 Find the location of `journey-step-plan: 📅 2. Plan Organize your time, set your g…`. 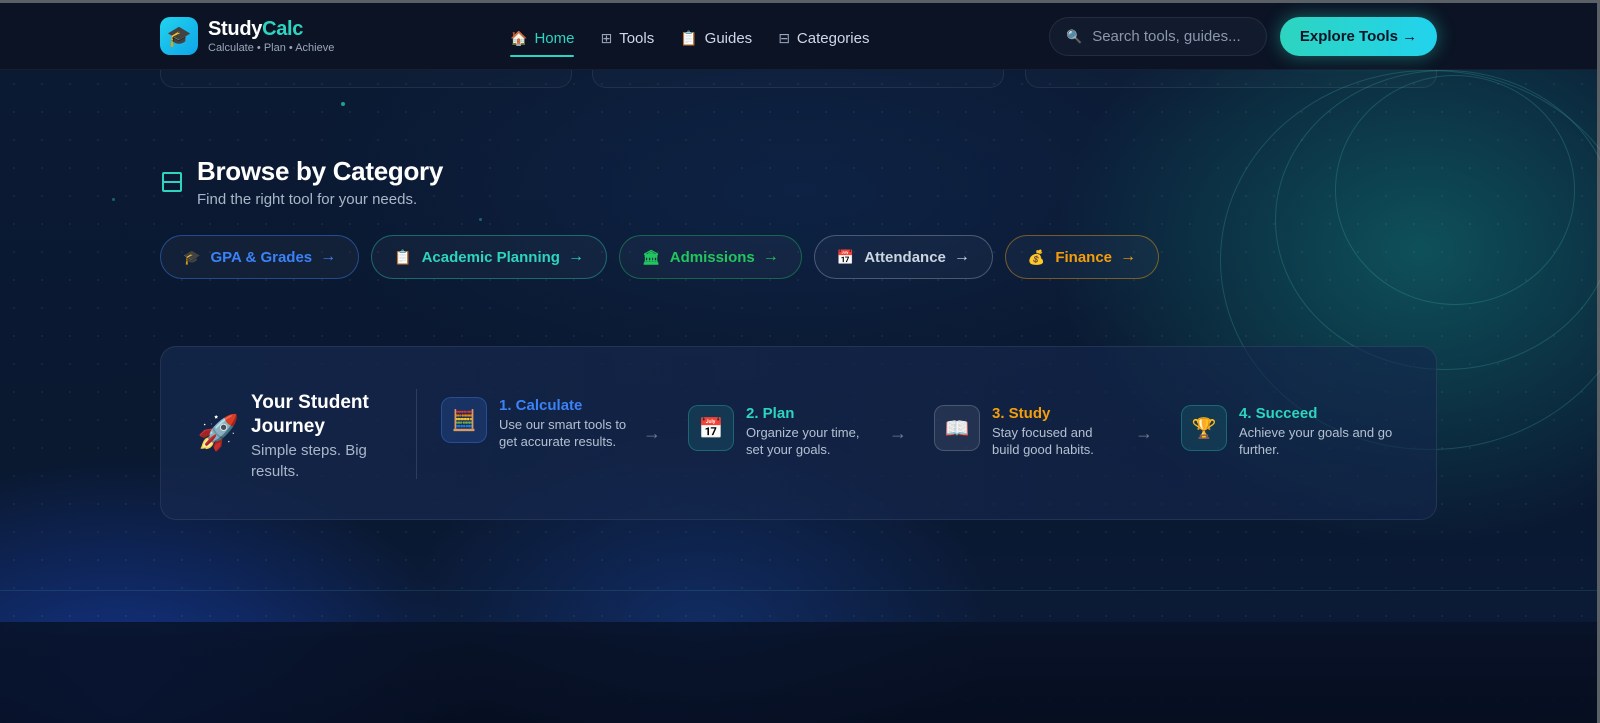

journey-step-plan: 📅 2. Plan Organize your time, set your g… is located at coordinates (782, 431).